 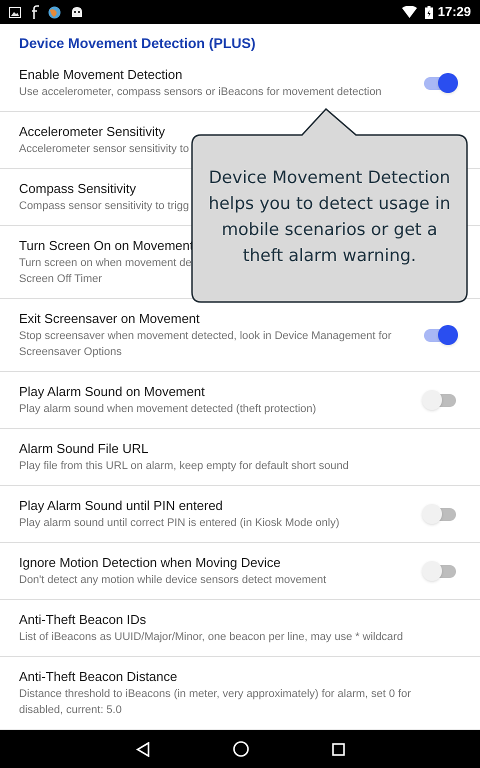 What do you see at coordinates (104, 149) in the screenshot?
I see `setting-summary: Accelerometer sensor sensitivity to` at bounding box center [104, 149].